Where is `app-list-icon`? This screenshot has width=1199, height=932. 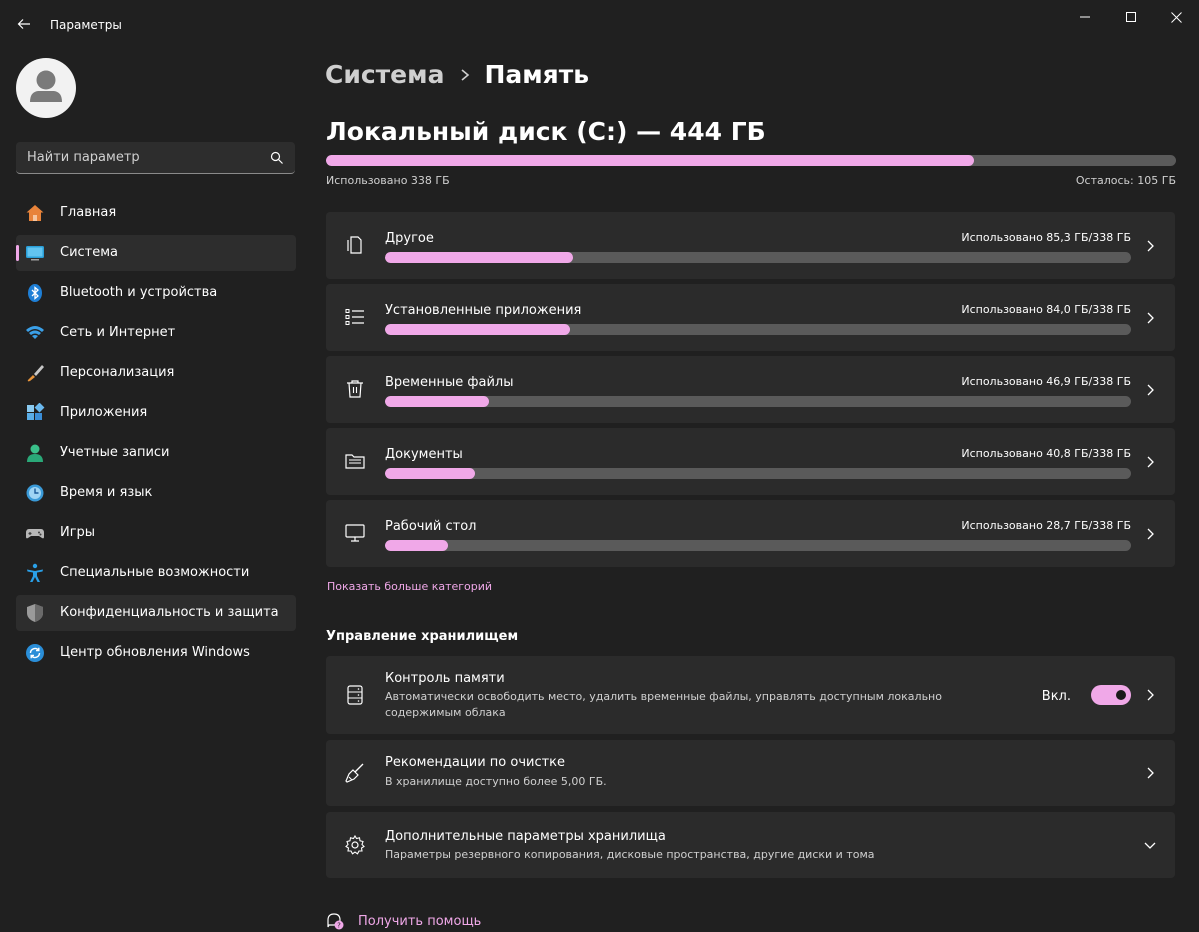
app-list-icon is located at coordinates (354, 317).